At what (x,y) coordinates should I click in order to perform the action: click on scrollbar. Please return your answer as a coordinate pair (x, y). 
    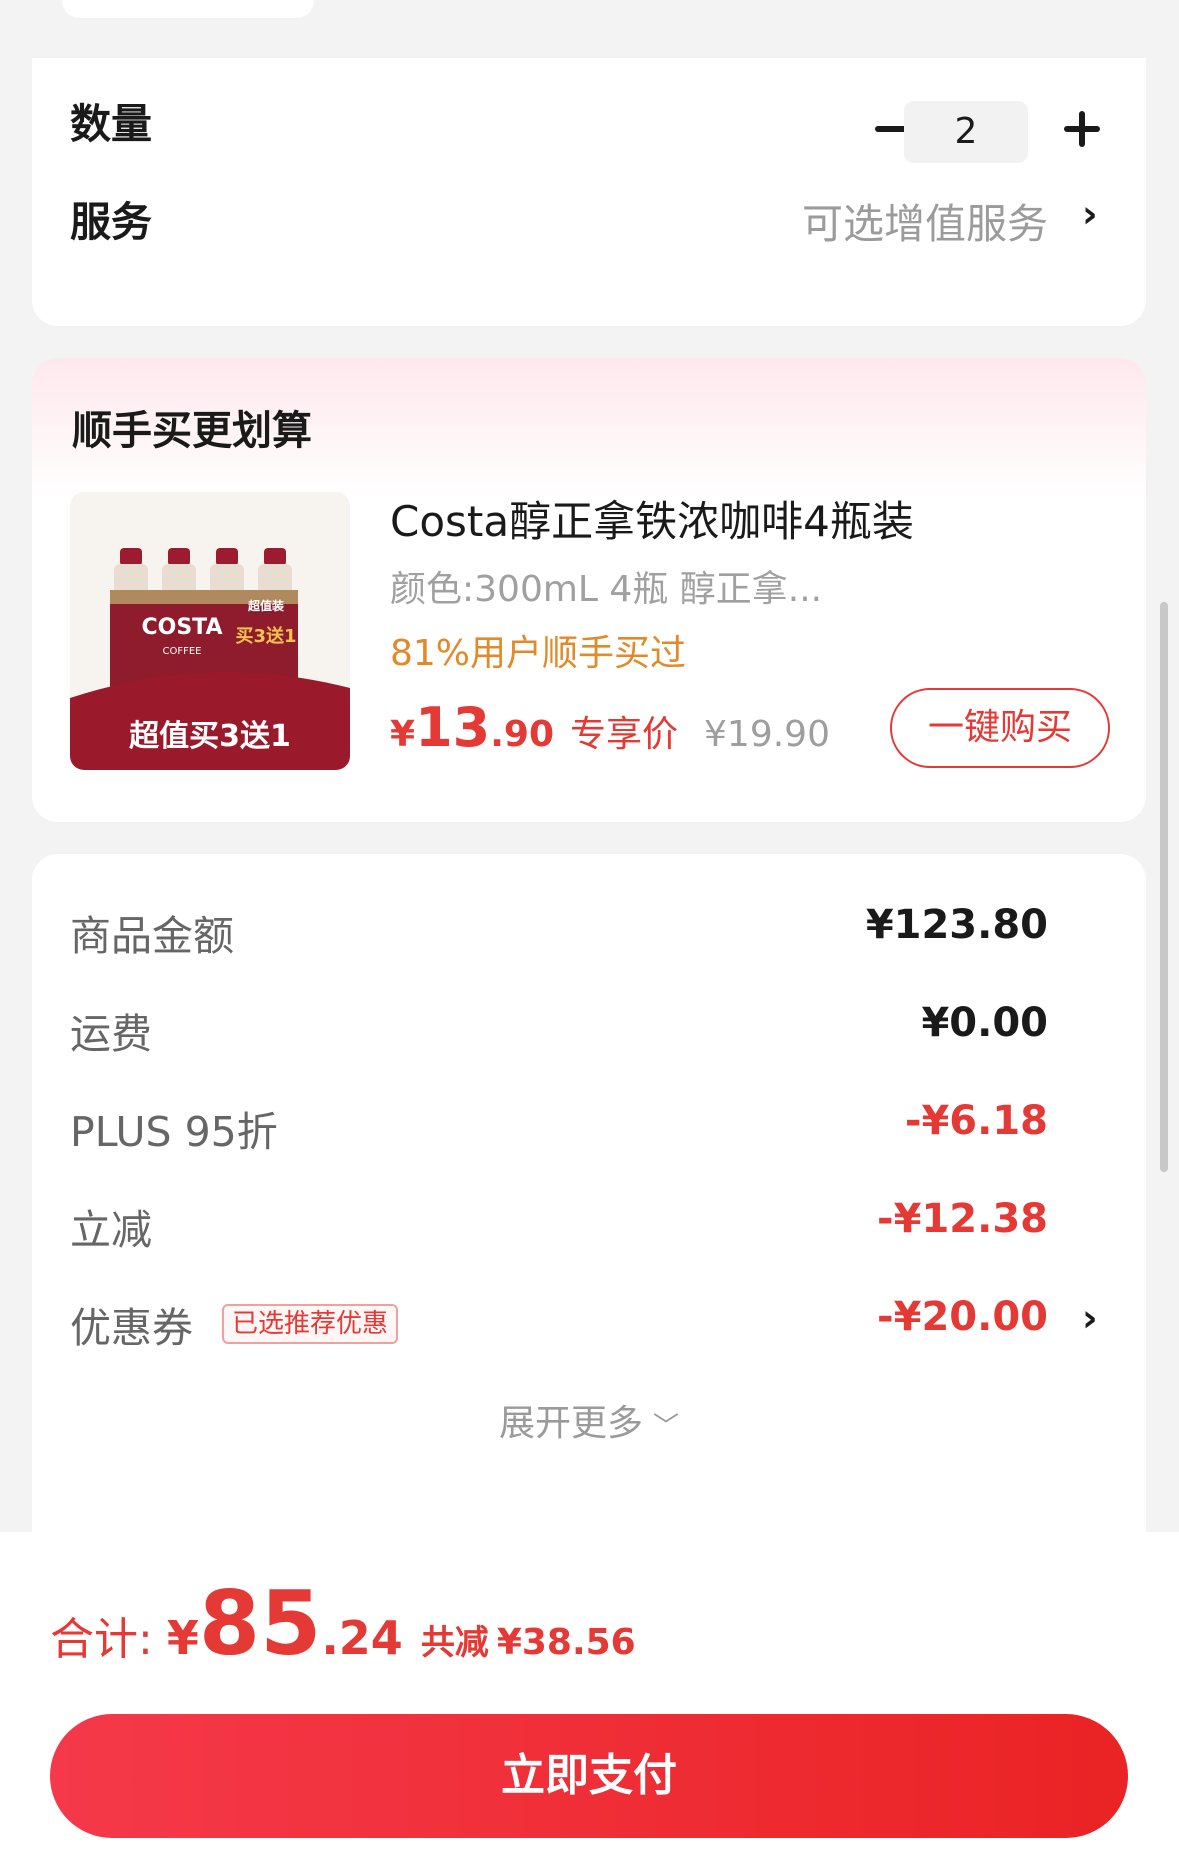
    Looking at the image, I should click on (1164, 887).